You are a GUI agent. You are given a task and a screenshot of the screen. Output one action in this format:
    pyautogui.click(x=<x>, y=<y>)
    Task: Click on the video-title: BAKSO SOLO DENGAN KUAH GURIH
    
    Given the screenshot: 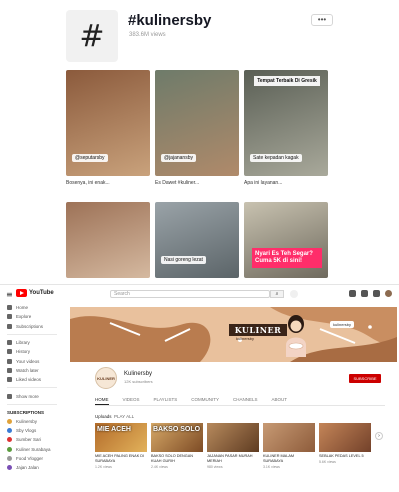 What is the action you would take?
    pyautogui.click(x=177, y=459)
    